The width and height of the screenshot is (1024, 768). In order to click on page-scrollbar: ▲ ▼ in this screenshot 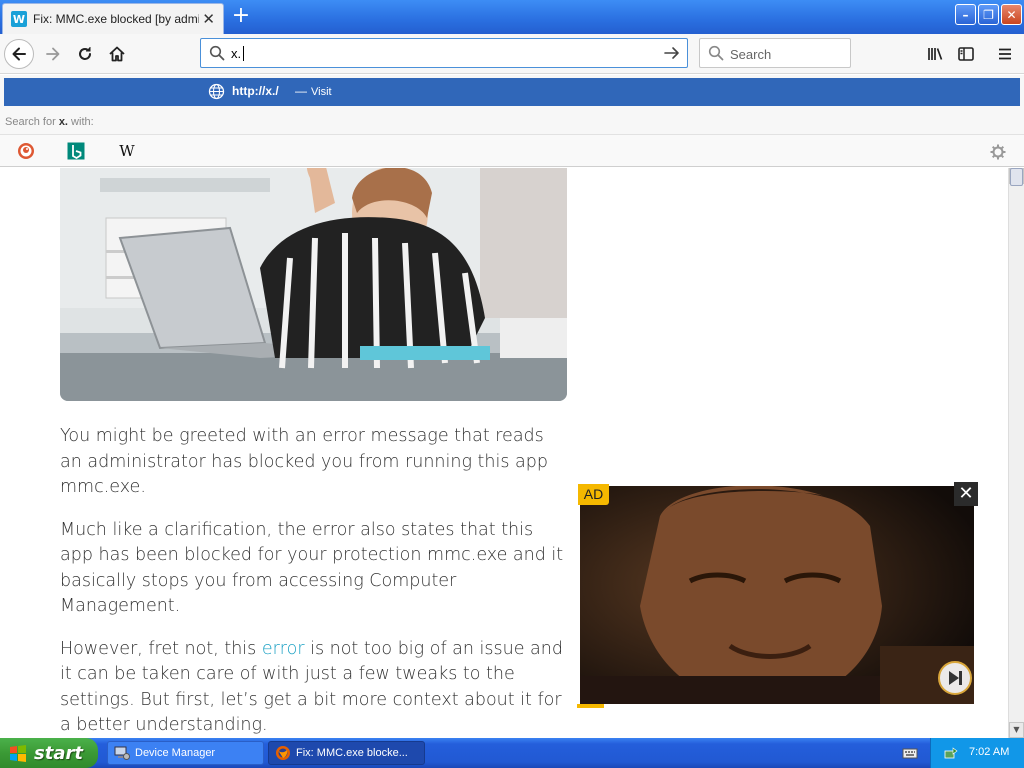, I will do `click(1016, 453)`.